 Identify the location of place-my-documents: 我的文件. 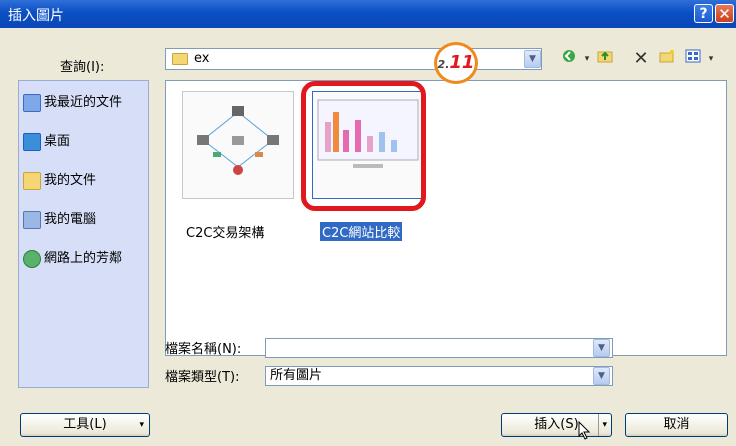
(59, 180).